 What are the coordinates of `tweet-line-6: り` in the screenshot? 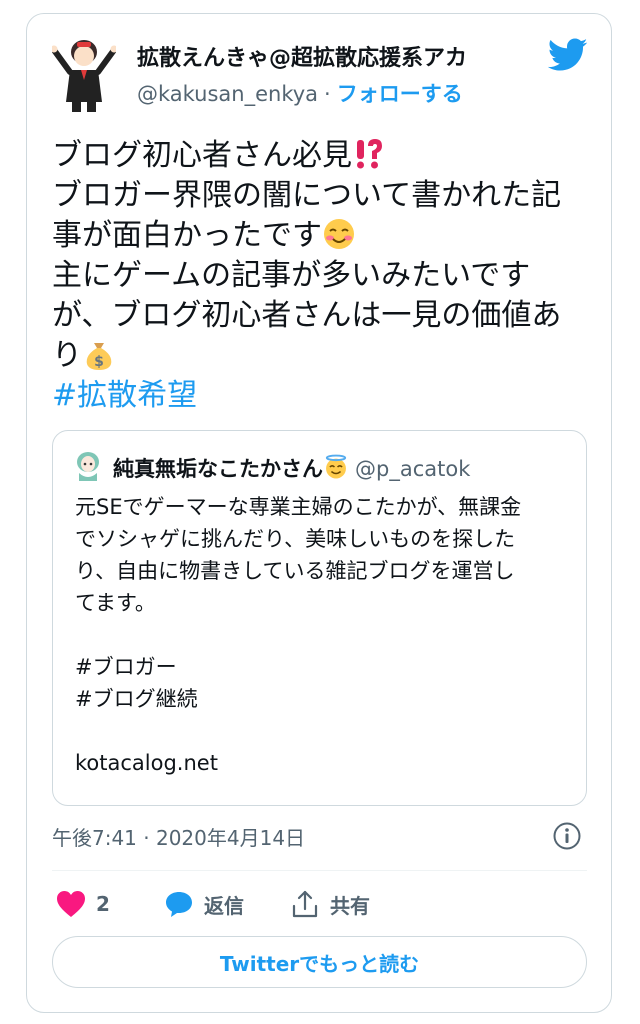 It's located at (67, 355).